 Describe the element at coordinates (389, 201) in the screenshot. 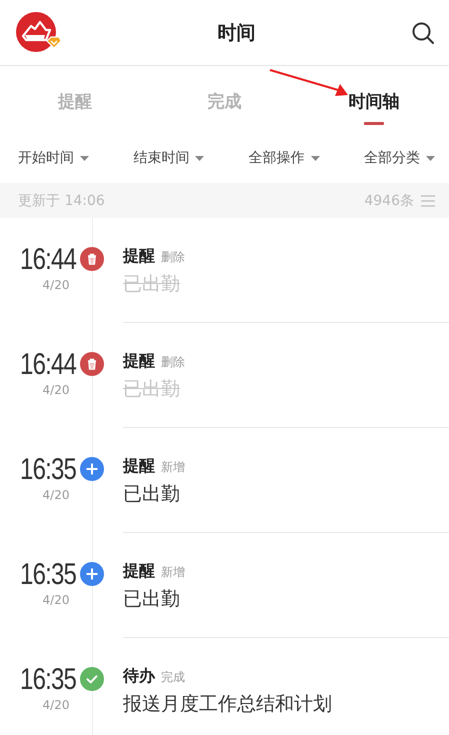

I see `record-count: 4946条` at that location.